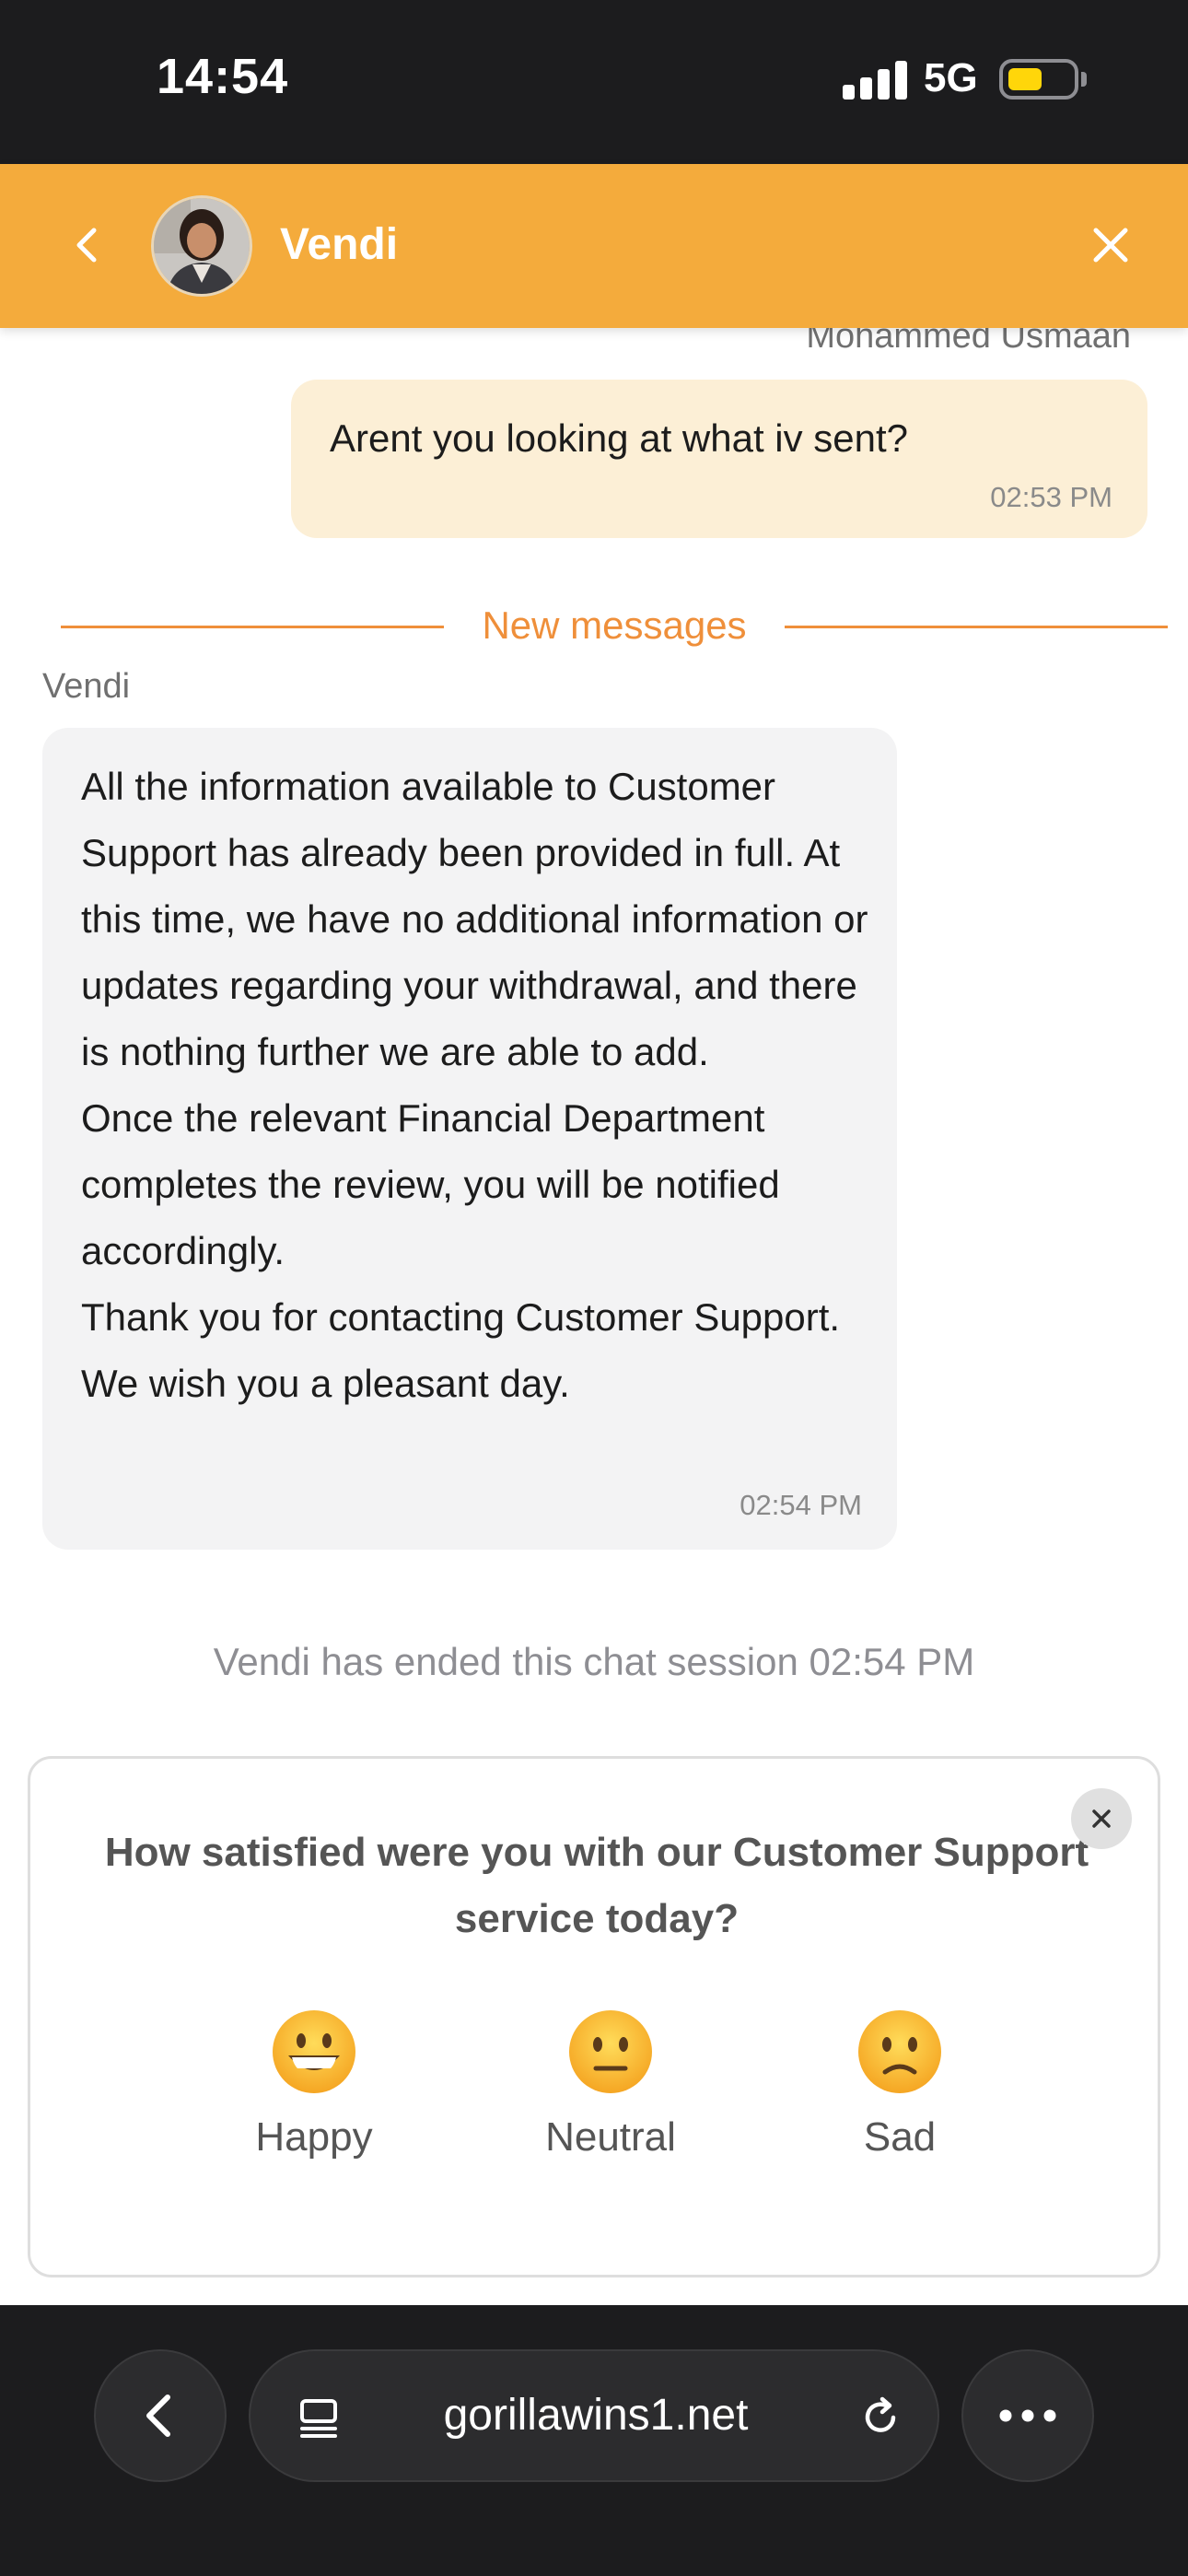 Image resolution: width=1188 pixels, height=2576 pixels. I want to click on reload-icon, so click(880, 2417).